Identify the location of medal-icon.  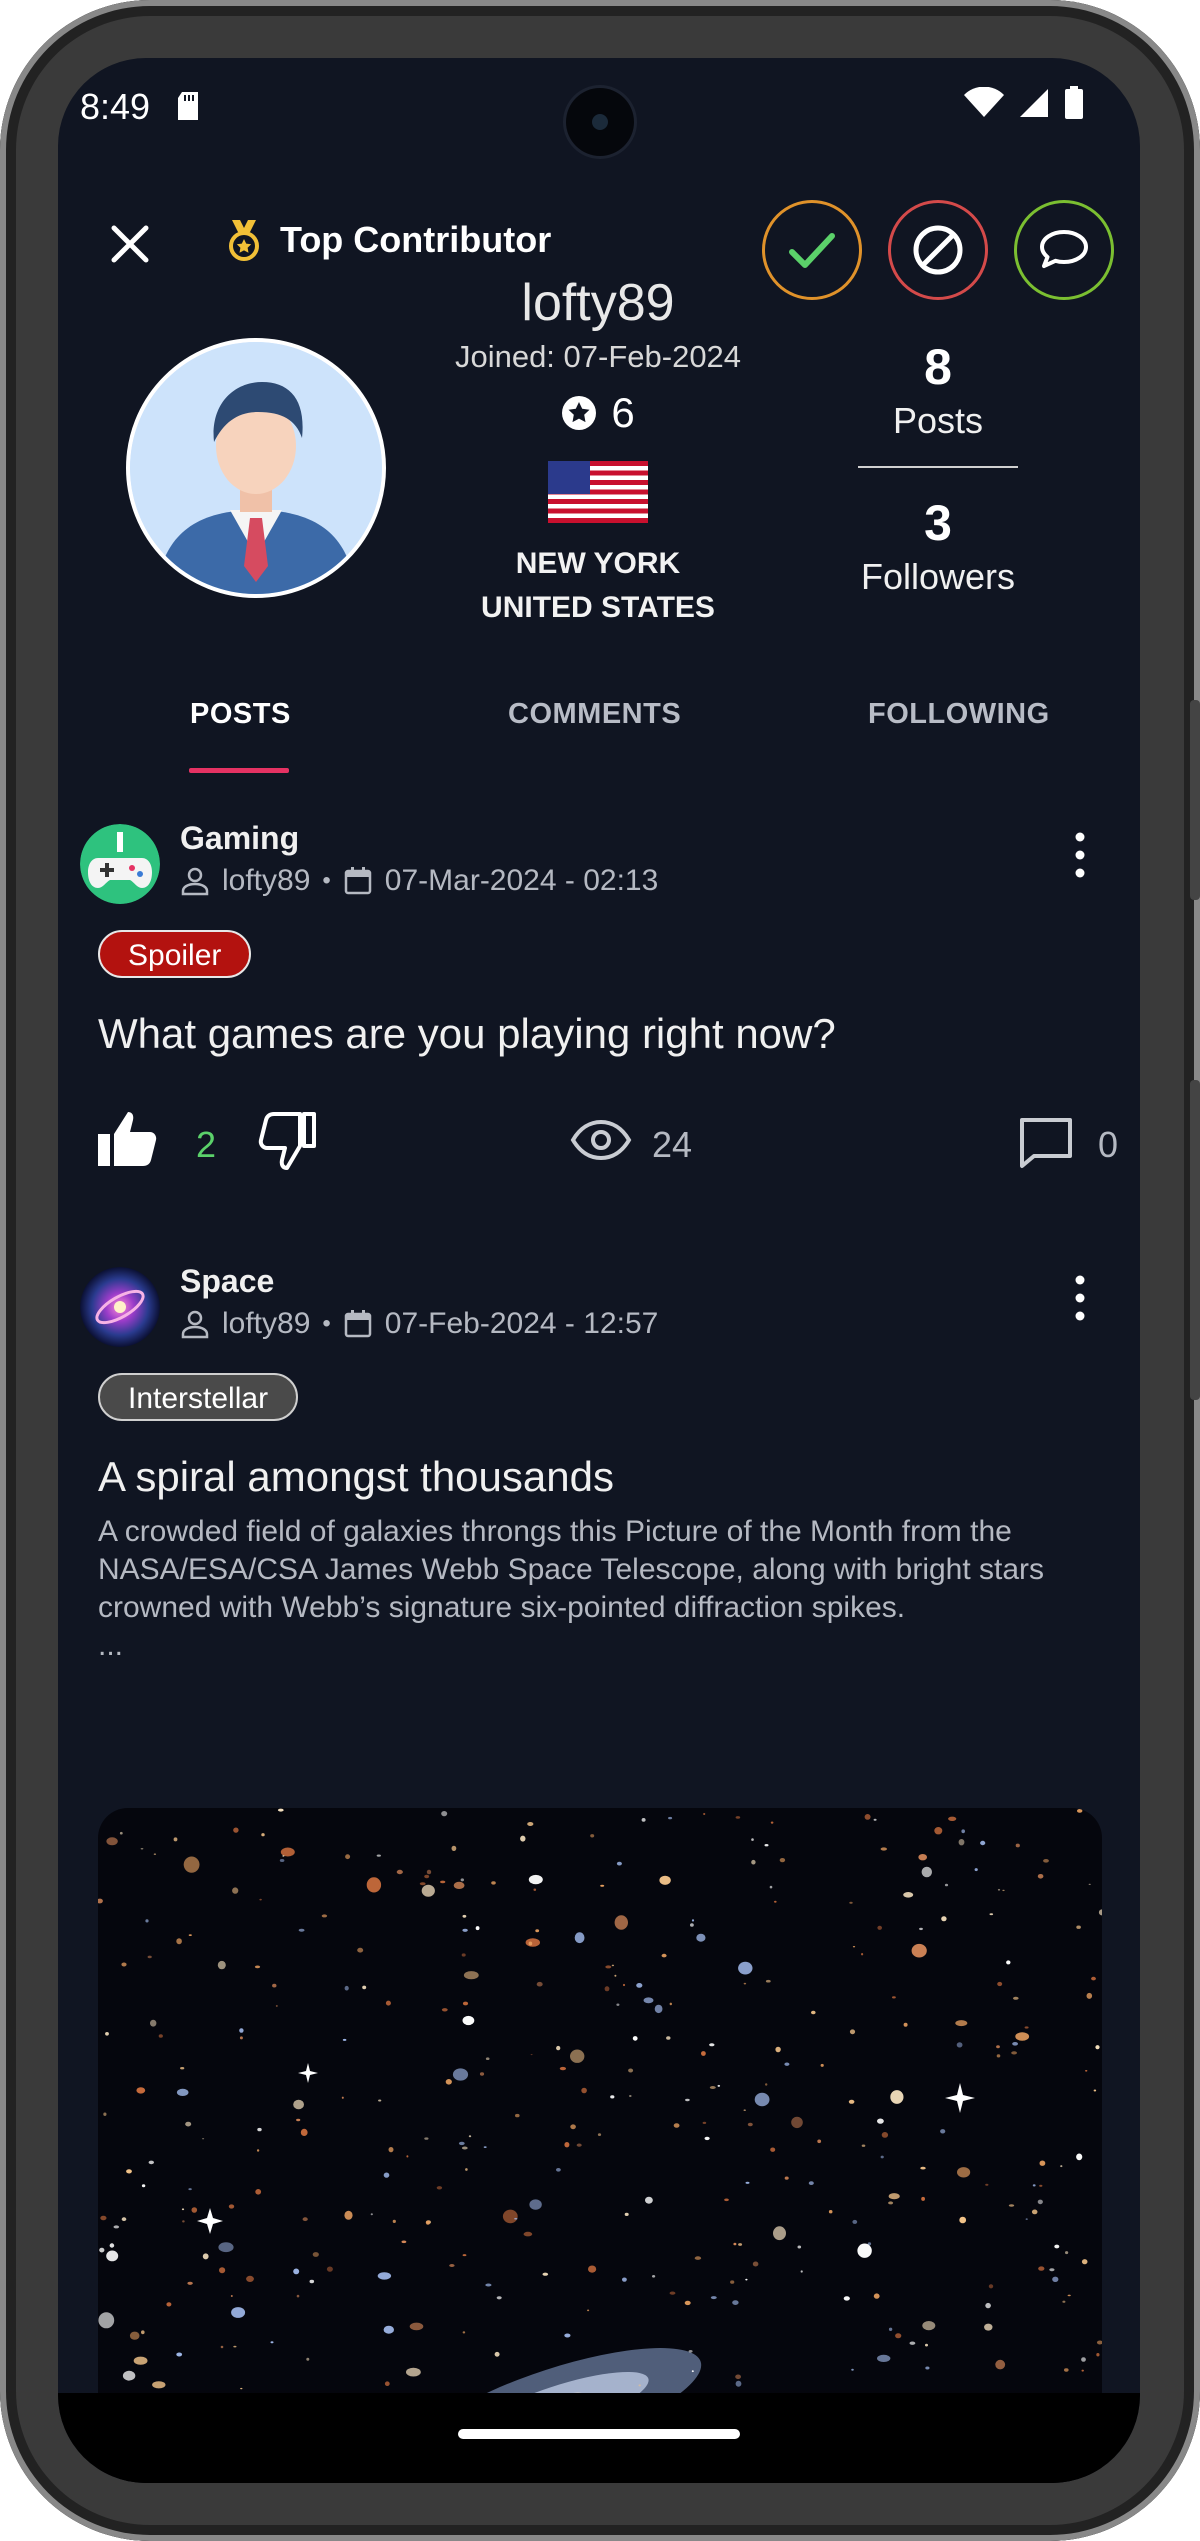
(244, 240).